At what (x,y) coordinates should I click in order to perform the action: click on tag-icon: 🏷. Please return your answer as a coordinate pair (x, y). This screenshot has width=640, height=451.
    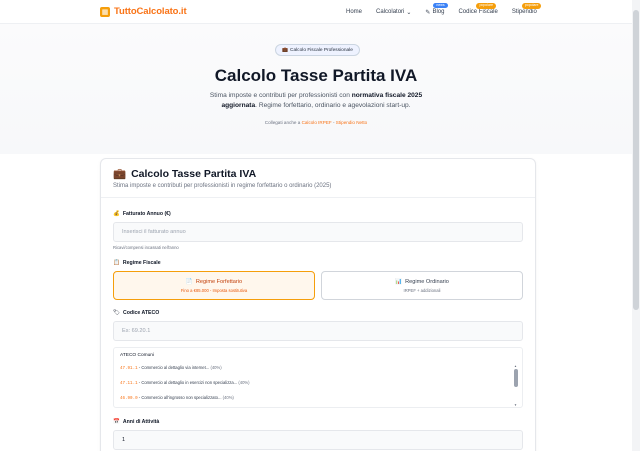
    Looking at the image, I should click on (116, 313).